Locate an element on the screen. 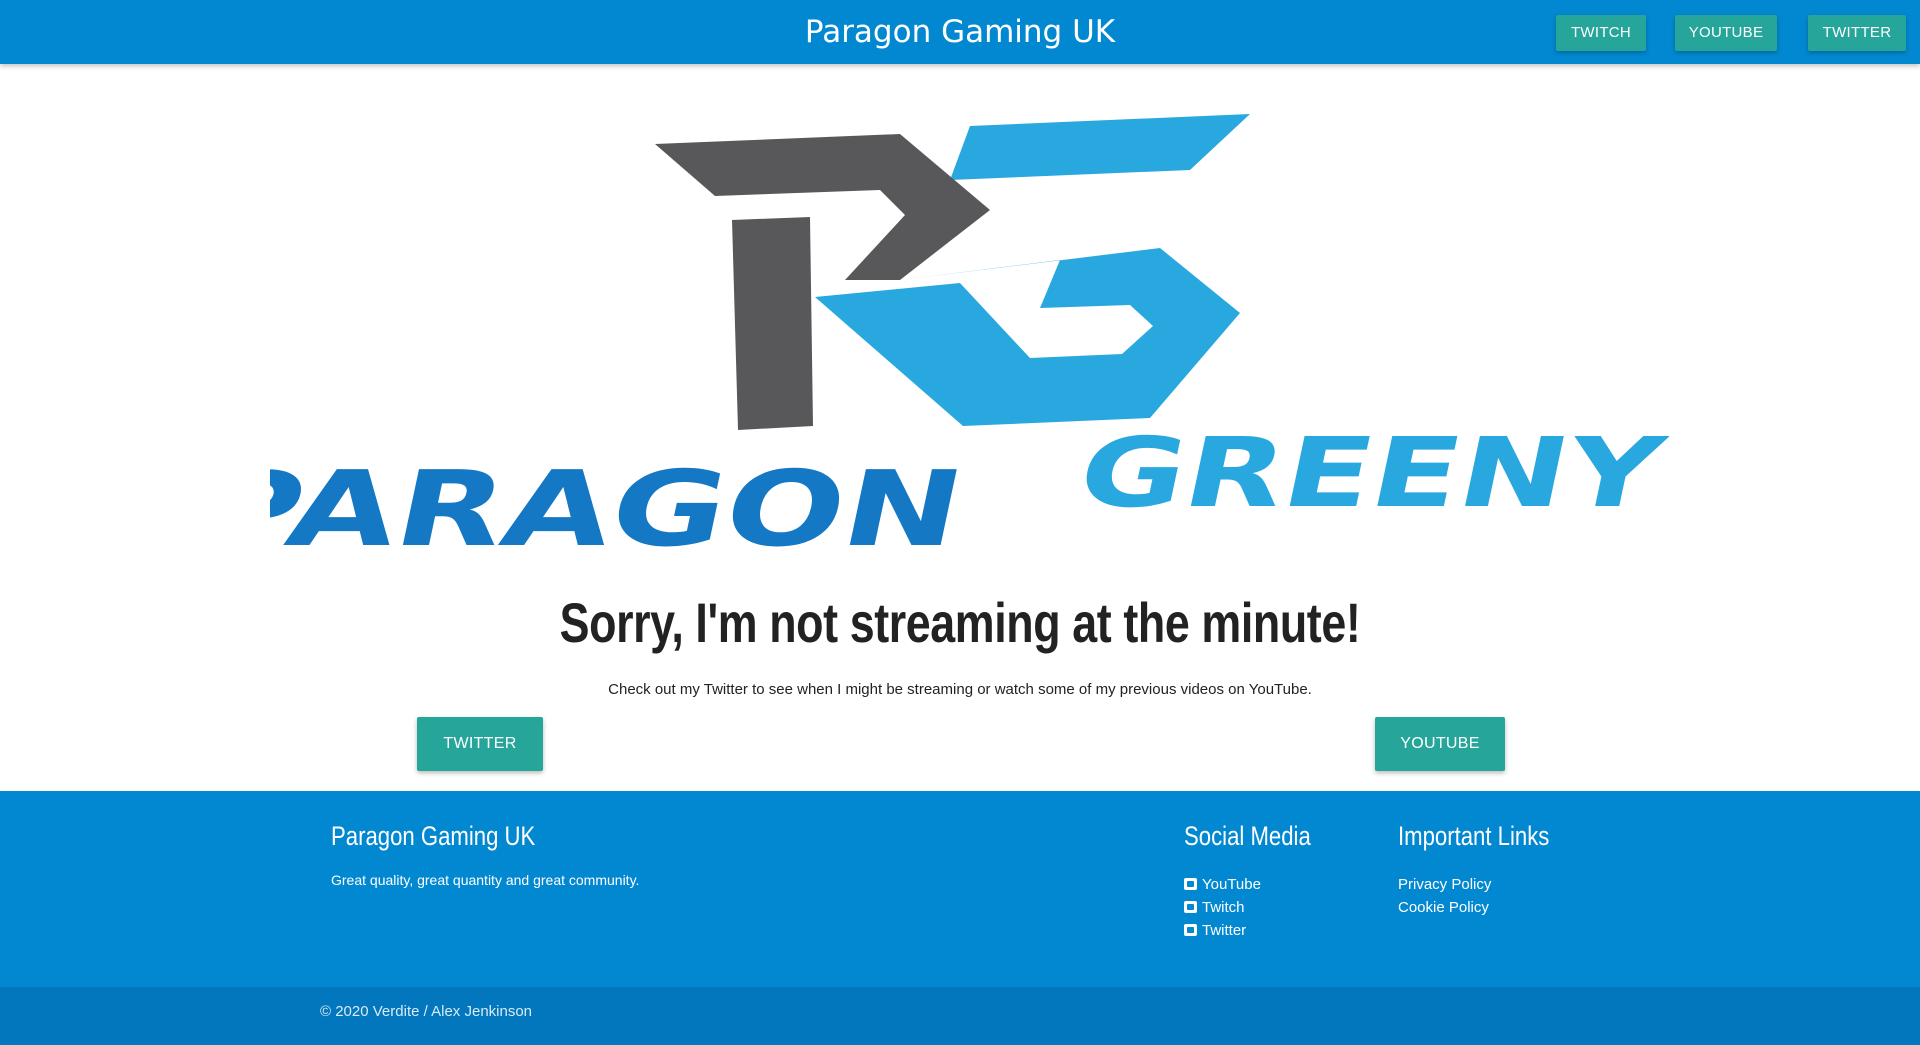  nav-twitter-button: TWITTER is located at coordinates (1857, 33).